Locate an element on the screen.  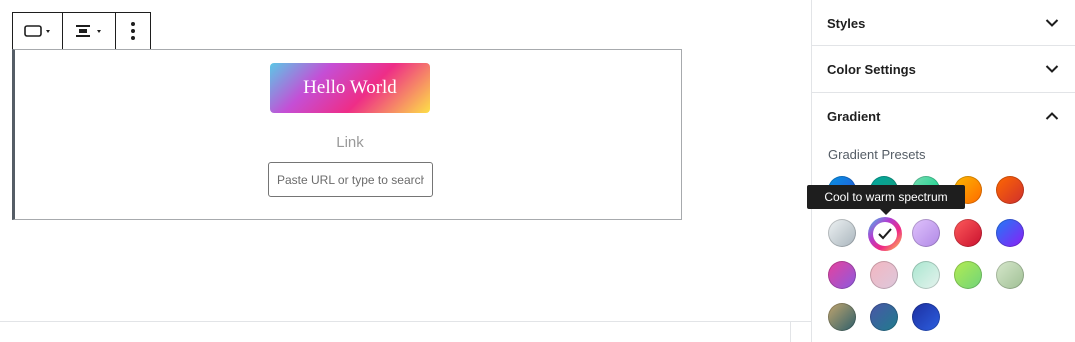
preset-tooltip: Cool to warm spectrum is located at coordinates (886, 197).